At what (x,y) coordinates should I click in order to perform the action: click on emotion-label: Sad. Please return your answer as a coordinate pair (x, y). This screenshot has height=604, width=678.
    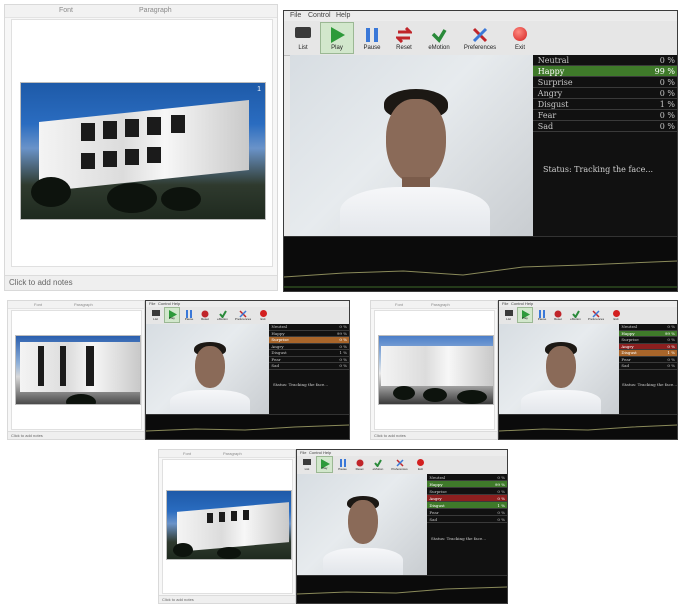
    Looking at the image, I should click on (545, 126).